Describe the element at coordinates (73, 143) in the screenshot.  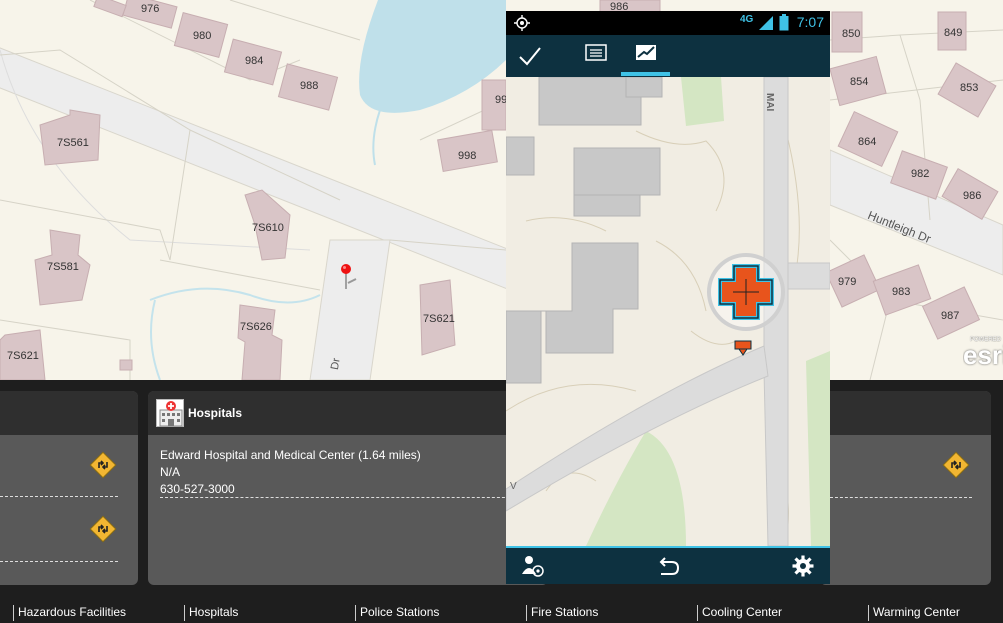
I see `parcel-label: 7S561` at that location.